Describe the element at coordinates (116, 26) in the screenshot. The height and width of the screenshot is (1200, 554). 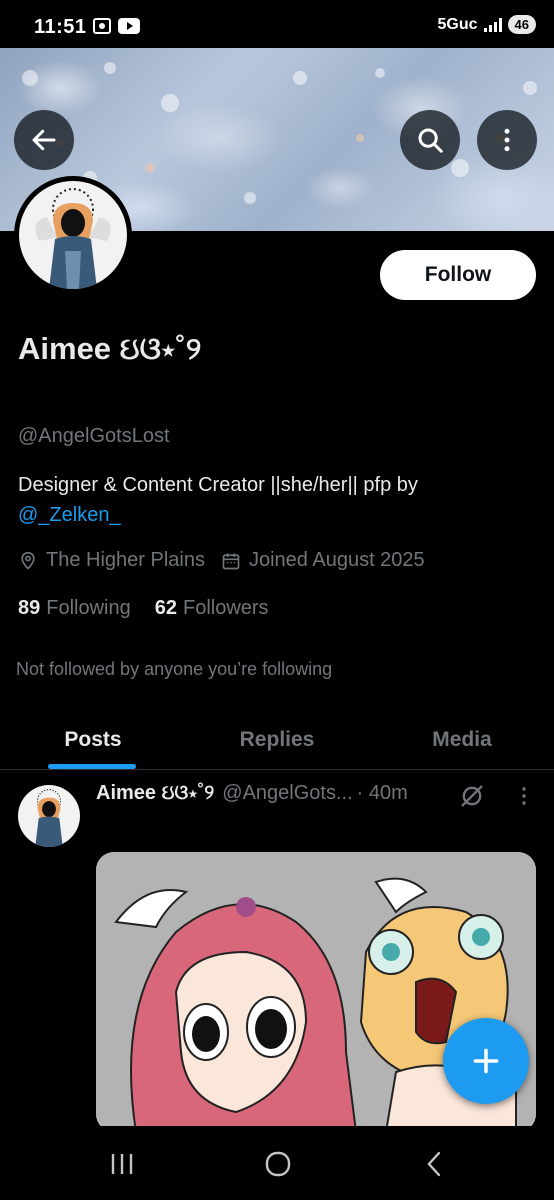
I see `status-notification-icons` at that location.